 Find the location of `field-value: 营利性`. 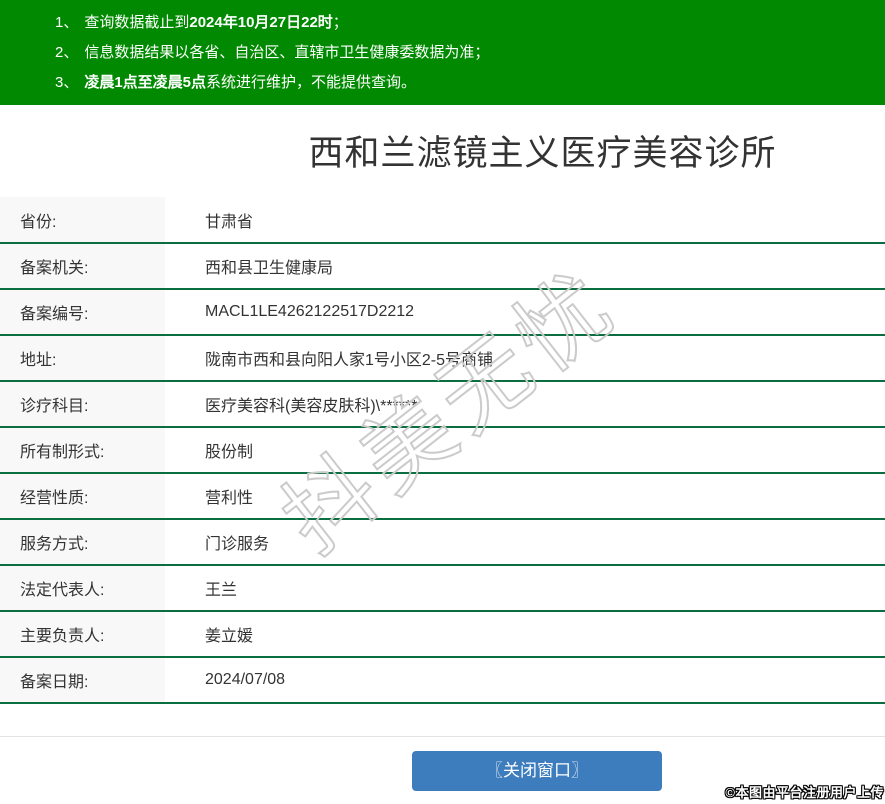

field-value: 营利性 is located at coordinates (229, 498).